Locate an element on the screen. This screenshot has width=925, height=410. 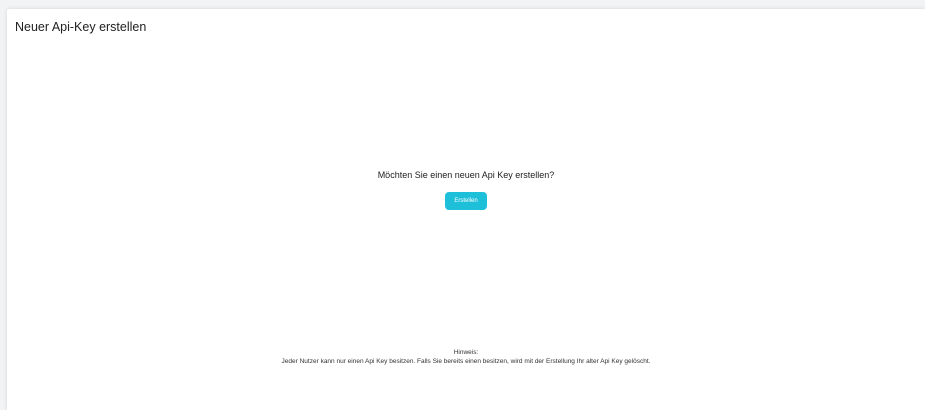
page-title: Neuer Api-Key erstellen is located at coordinates (81, 27).